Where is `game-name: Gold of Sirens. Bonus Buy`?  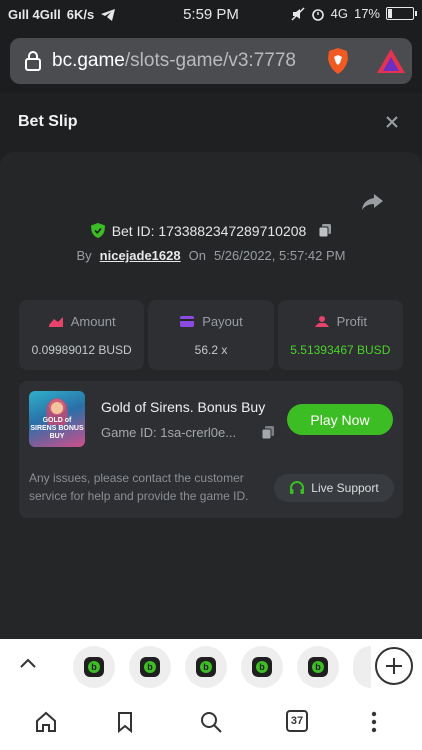 game-name: Gold of Sirens. Bonus Buy is located at coordinates (183, 407).